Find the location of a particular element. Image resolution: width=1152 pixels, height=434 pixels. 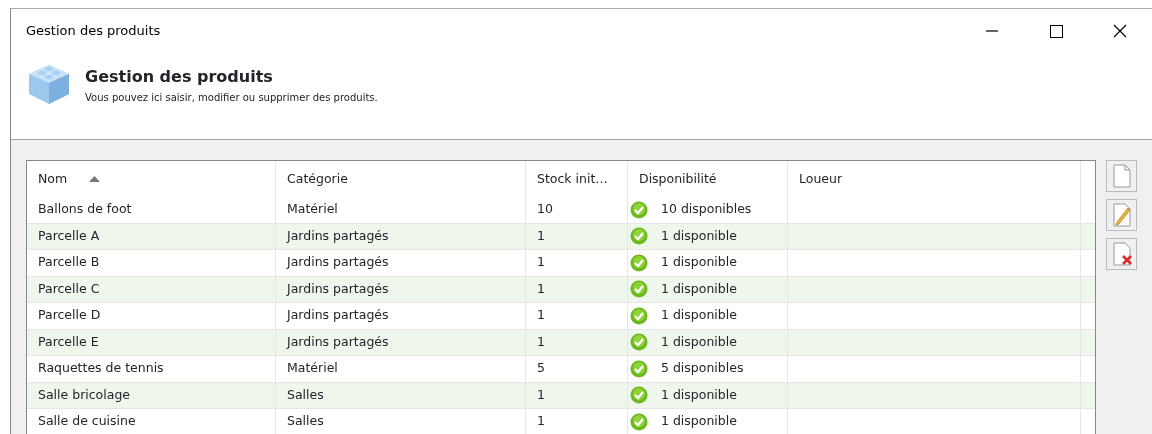

table-cell: Parcelle E is located at coordinates (151, 342).